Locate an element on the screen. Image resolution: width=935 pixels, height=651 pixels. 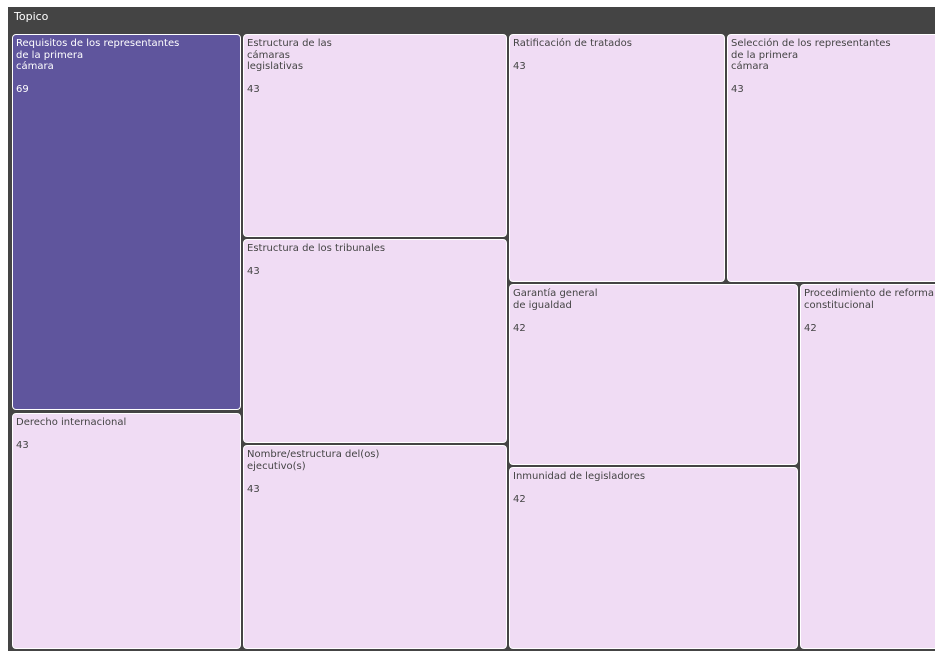
treemap-tile-label: Derecho internacional 43 is located at coordinates (127, 434).